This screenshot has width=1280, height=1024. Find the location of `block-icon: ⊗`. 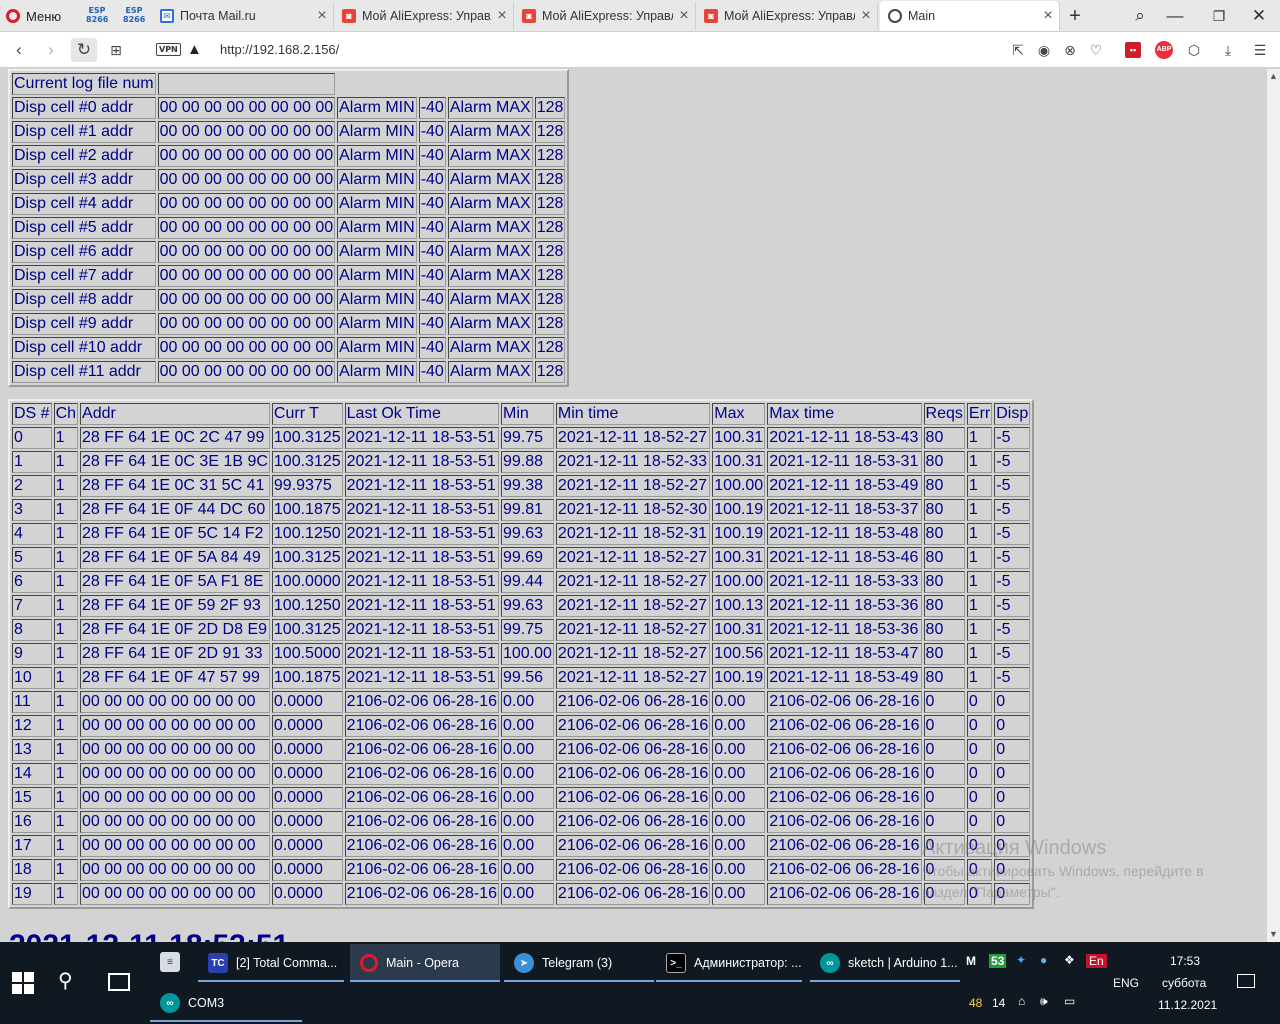

block-icon: ⊗ is located at coordinates (1070, 50).